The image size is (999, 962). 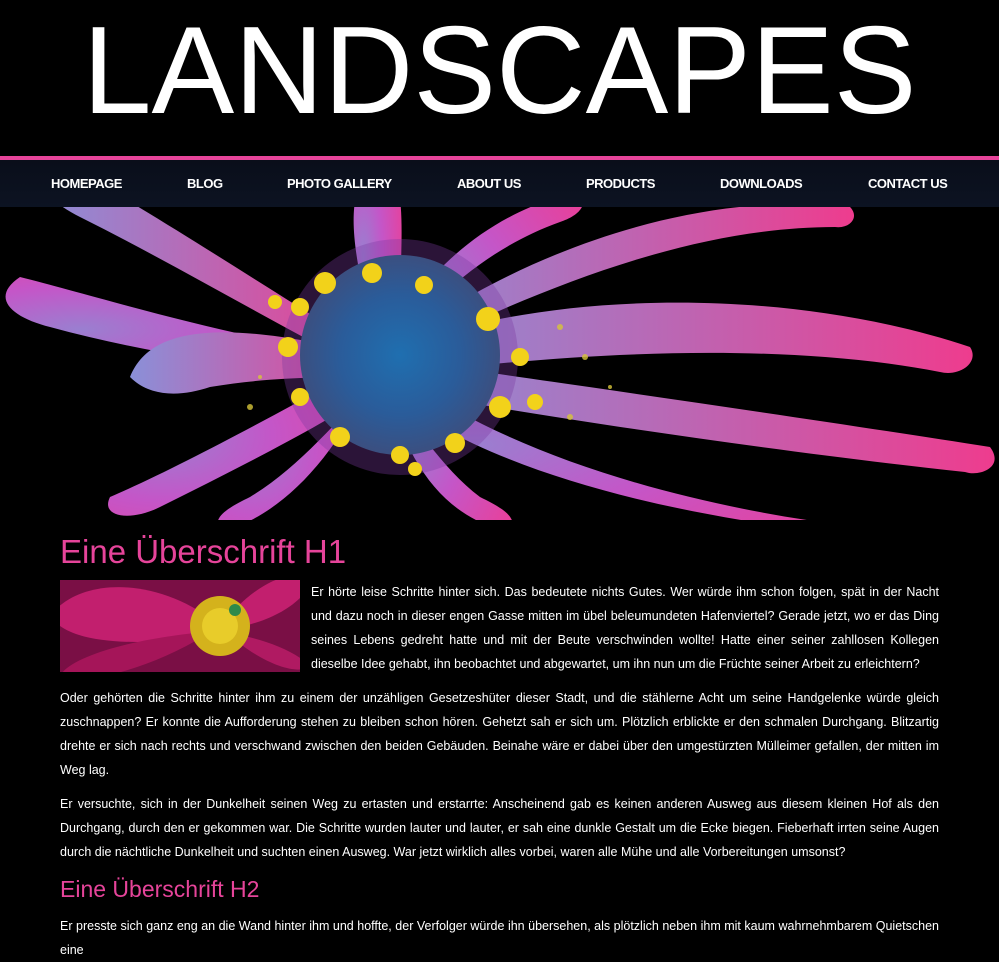 I want to click on nav-item-products: PRODUCTS, so click(x=653, y=183).